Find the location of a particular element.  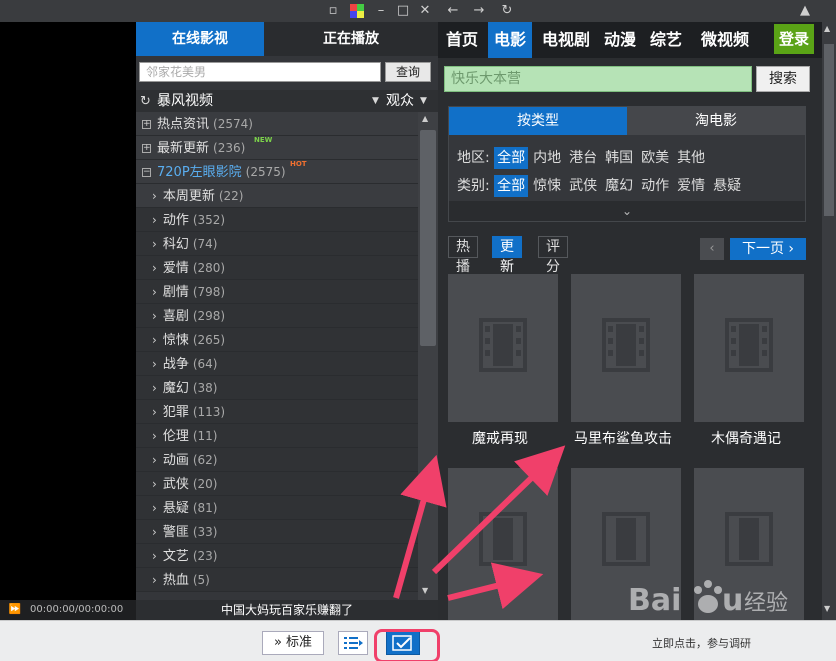

playlist-item: › 热血 (5) is located at coordinates (277, 580).